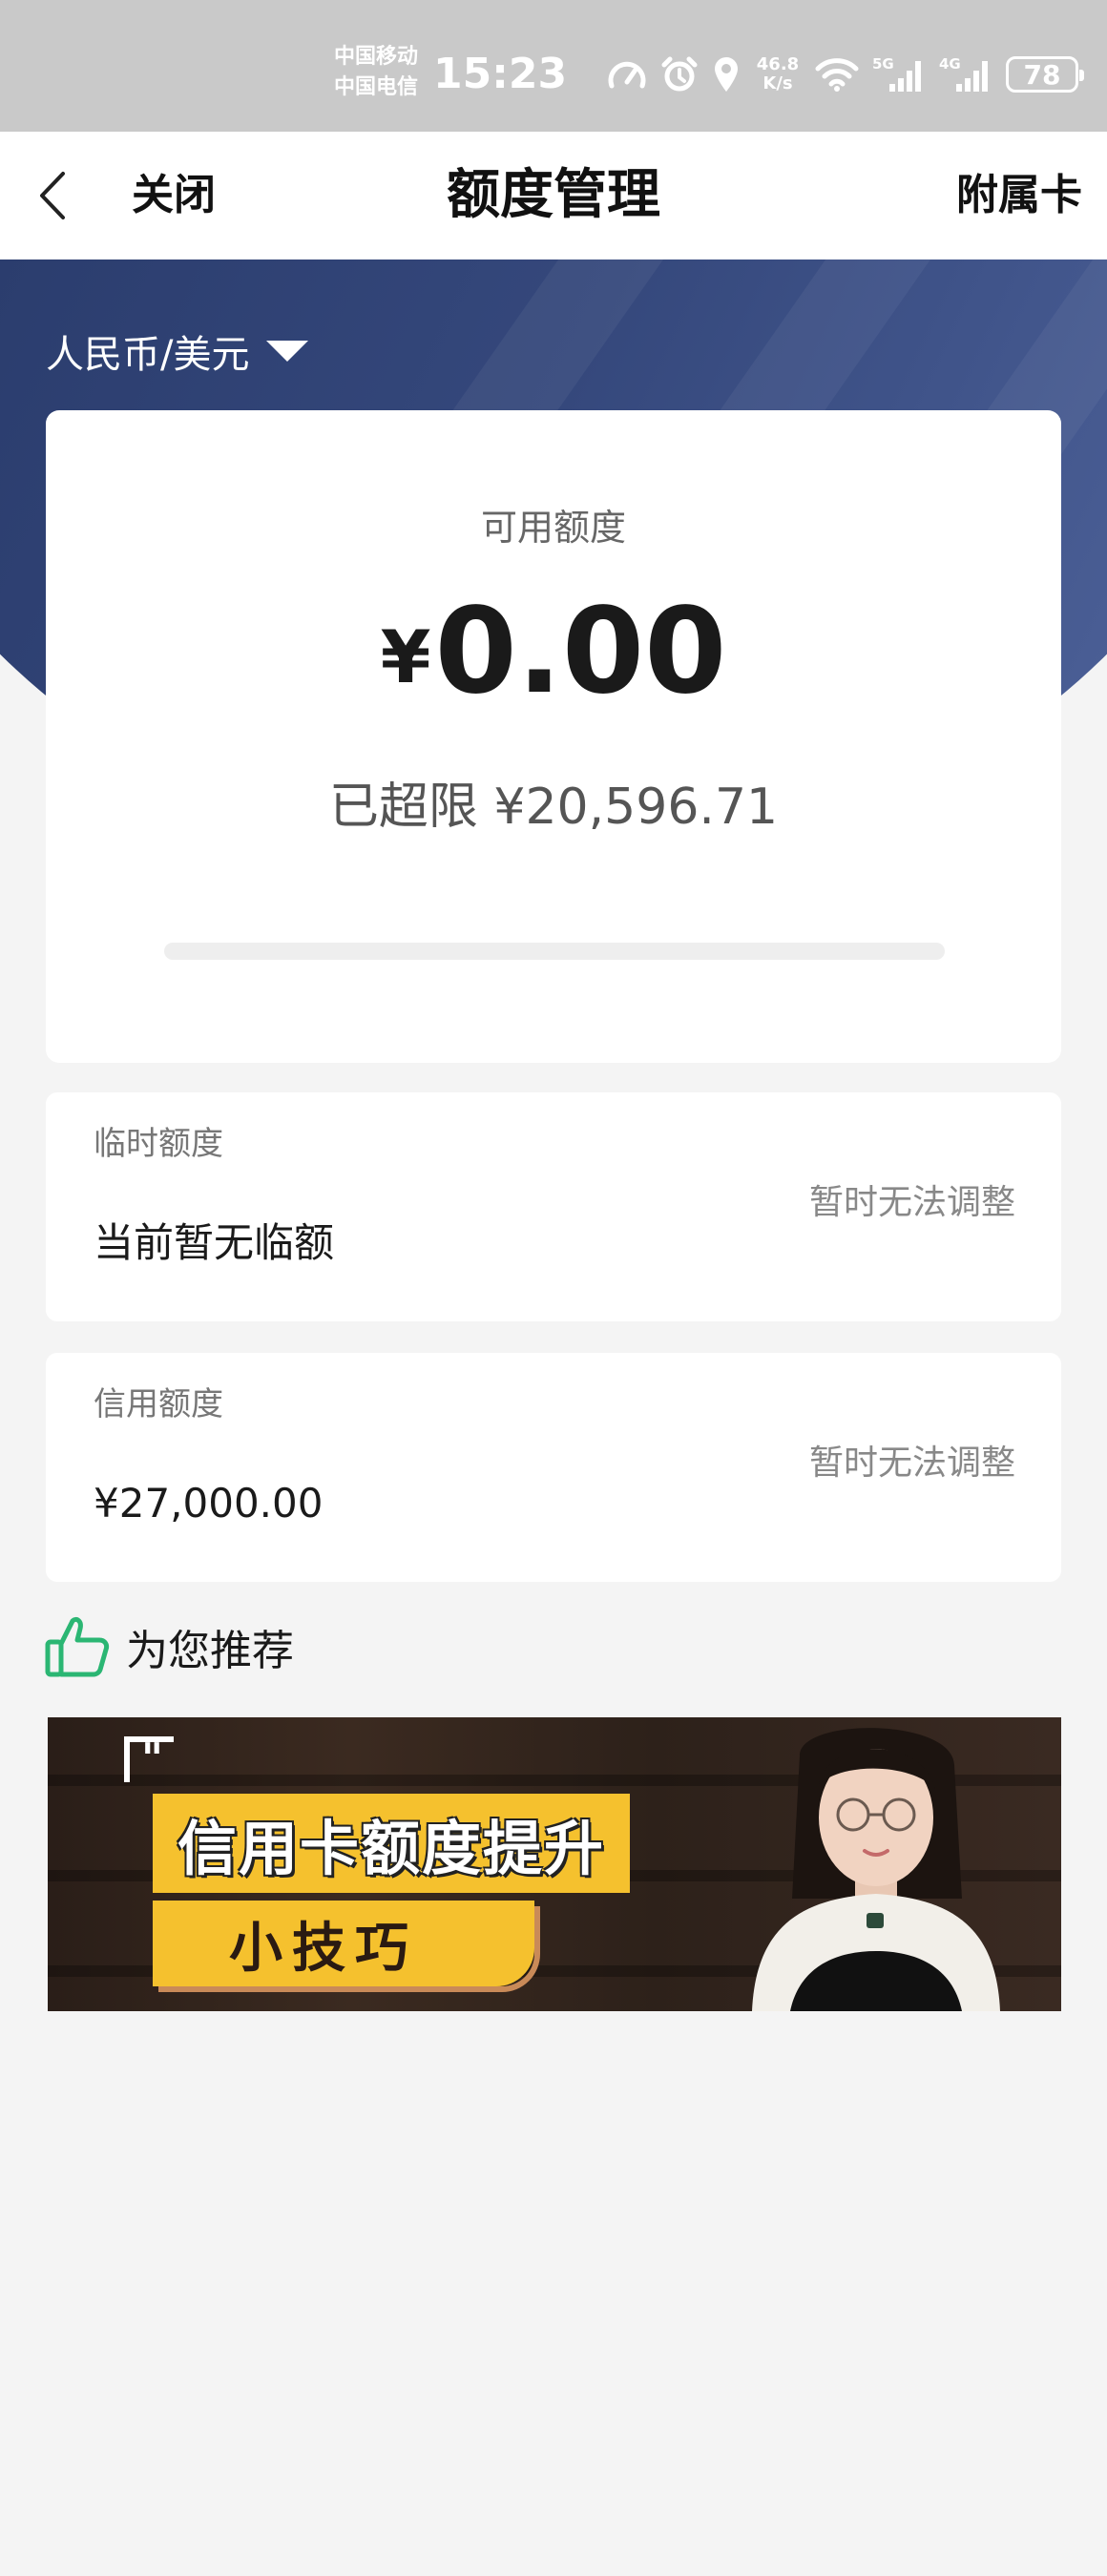 The image size is (1107, 2576). Describe the element at coordinates (381, 72) in the screenshot. I see `carrier-labels: 中国移动 中国电信` at that location.